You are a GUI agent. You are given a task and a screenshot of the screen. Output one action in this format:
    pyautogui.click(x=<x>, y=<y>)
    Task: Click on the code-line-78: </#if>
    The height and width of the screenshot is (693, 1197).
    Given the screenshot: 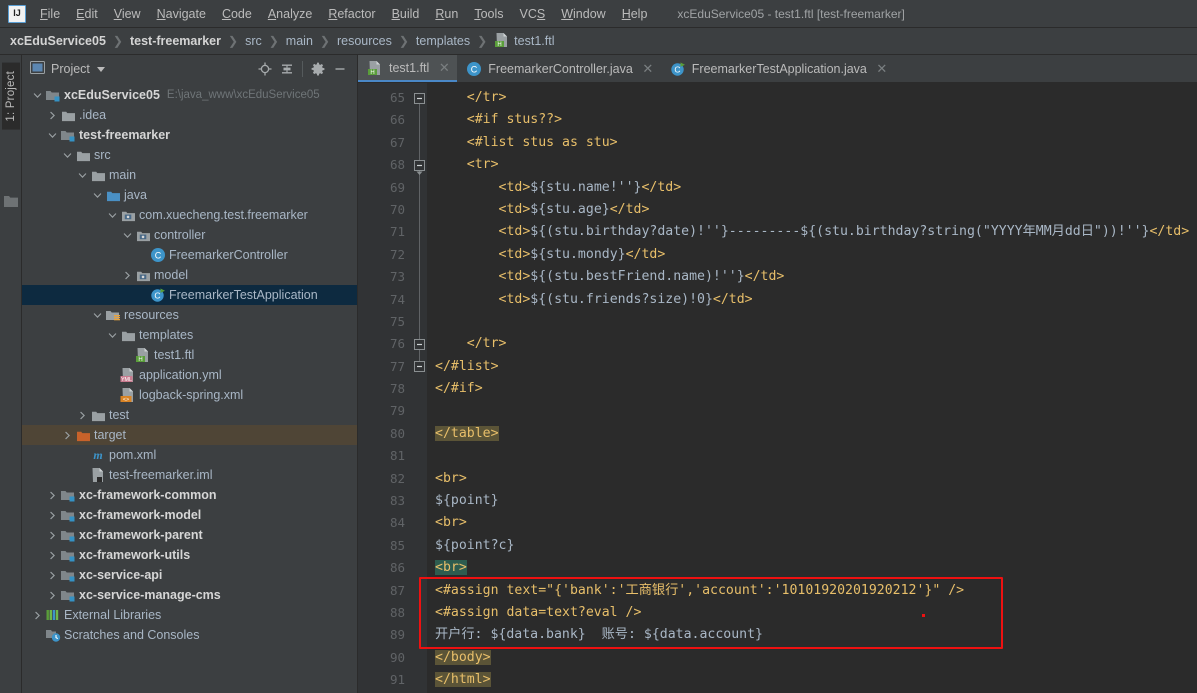 What is the action you would take?
    pyautogui.click(x=812, y=389)
    